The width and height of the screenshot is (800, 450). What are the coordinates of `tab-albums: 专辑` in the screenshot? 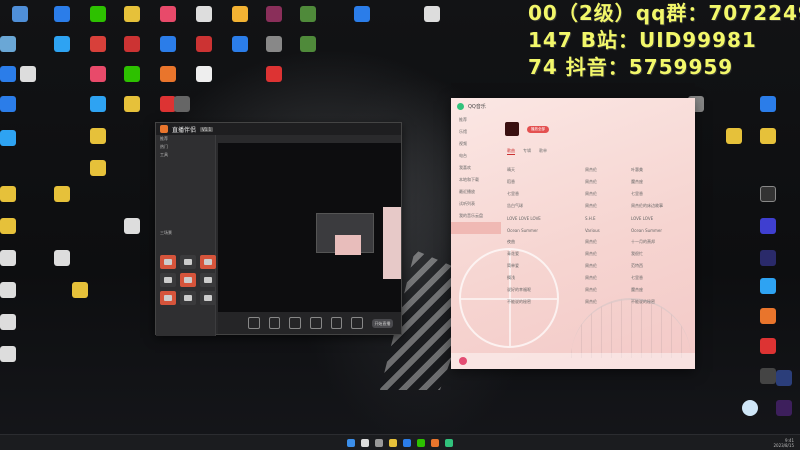 It's located at (527, 151).